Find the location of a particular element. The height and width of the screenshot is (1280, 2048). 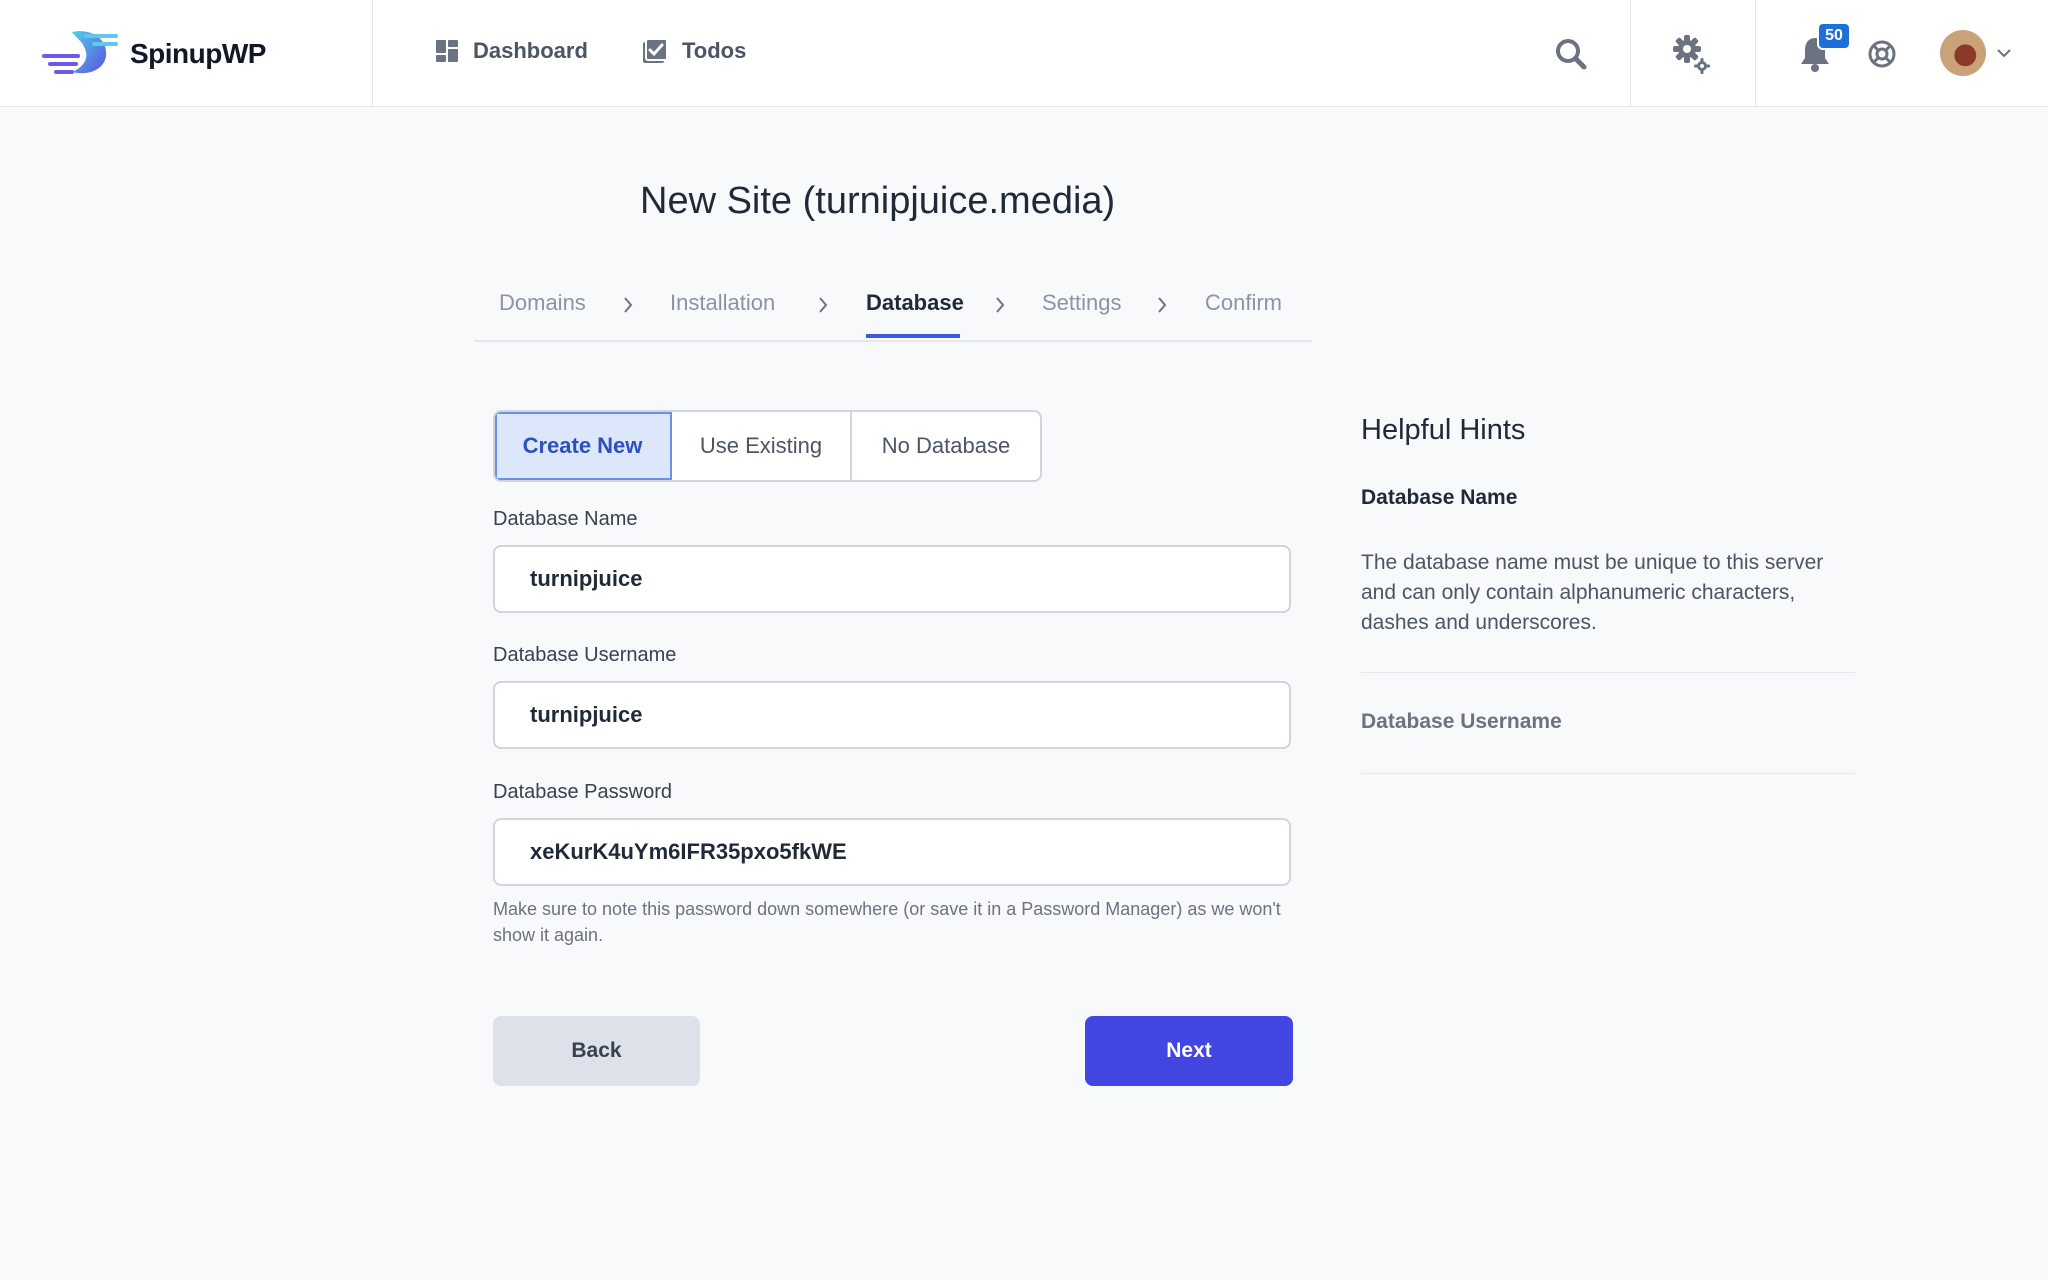

page-title: New Site (turnipjuice.media) is located at coordinates (878, 201).